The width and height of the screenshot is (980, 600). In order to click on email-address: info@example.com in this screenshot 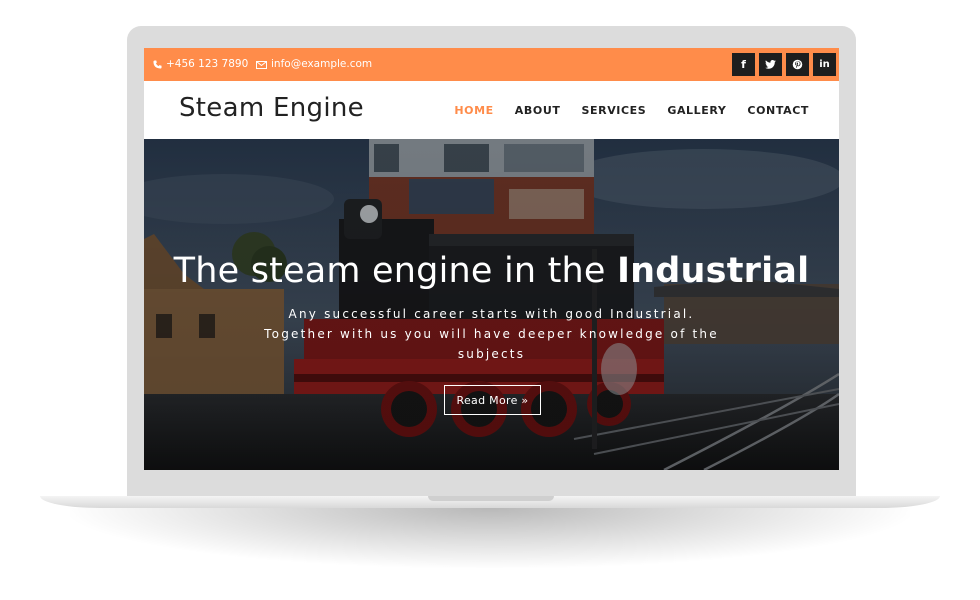, I will do `click(322, 64)`.